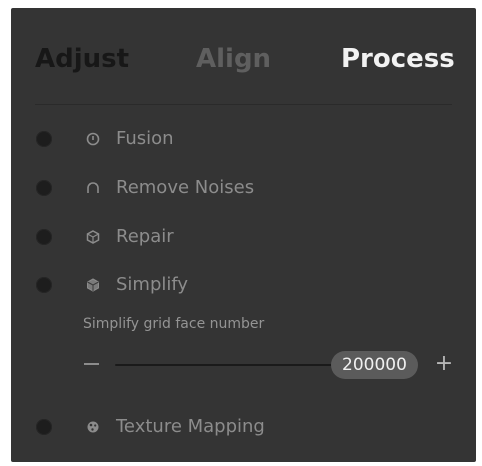  I want to click on repair-label: Repair, so click(145, 236).